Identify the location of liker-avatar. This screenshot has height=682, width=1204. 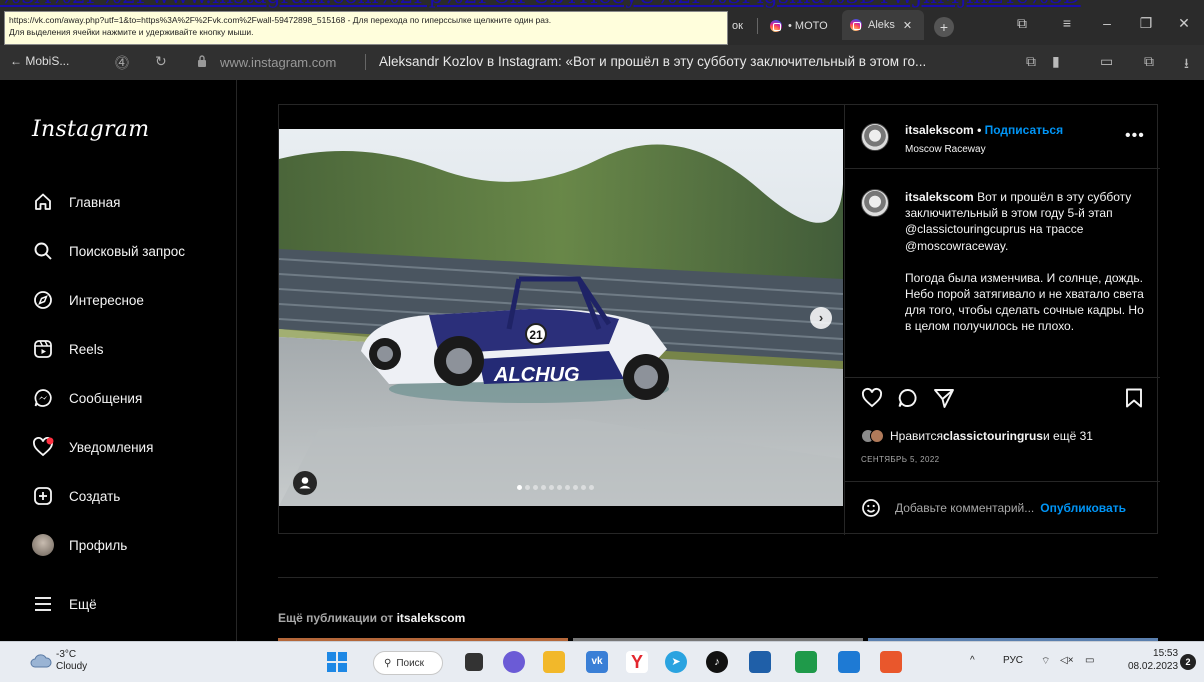
(877, 436).